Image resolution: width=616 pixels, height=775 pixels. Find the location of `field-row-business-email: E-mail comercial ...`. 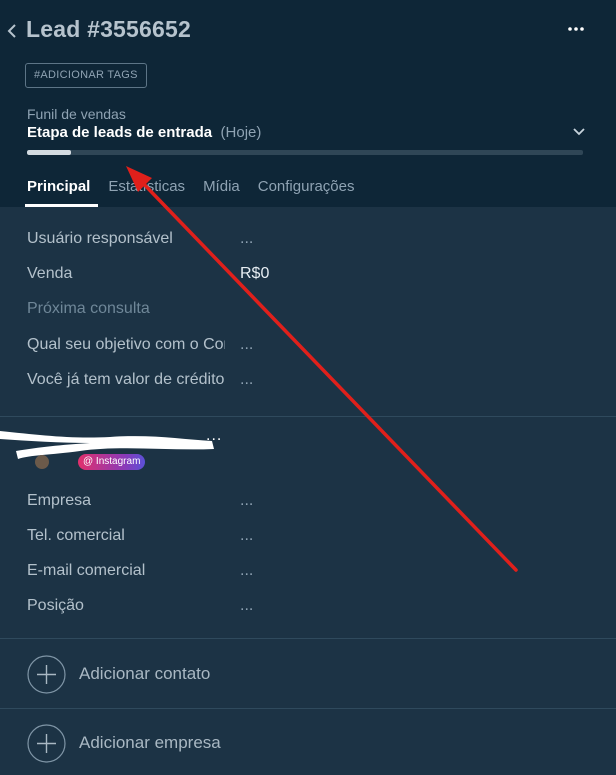

field-row-business-email: E-mail comercial ... is located at coordinates (307, 571).